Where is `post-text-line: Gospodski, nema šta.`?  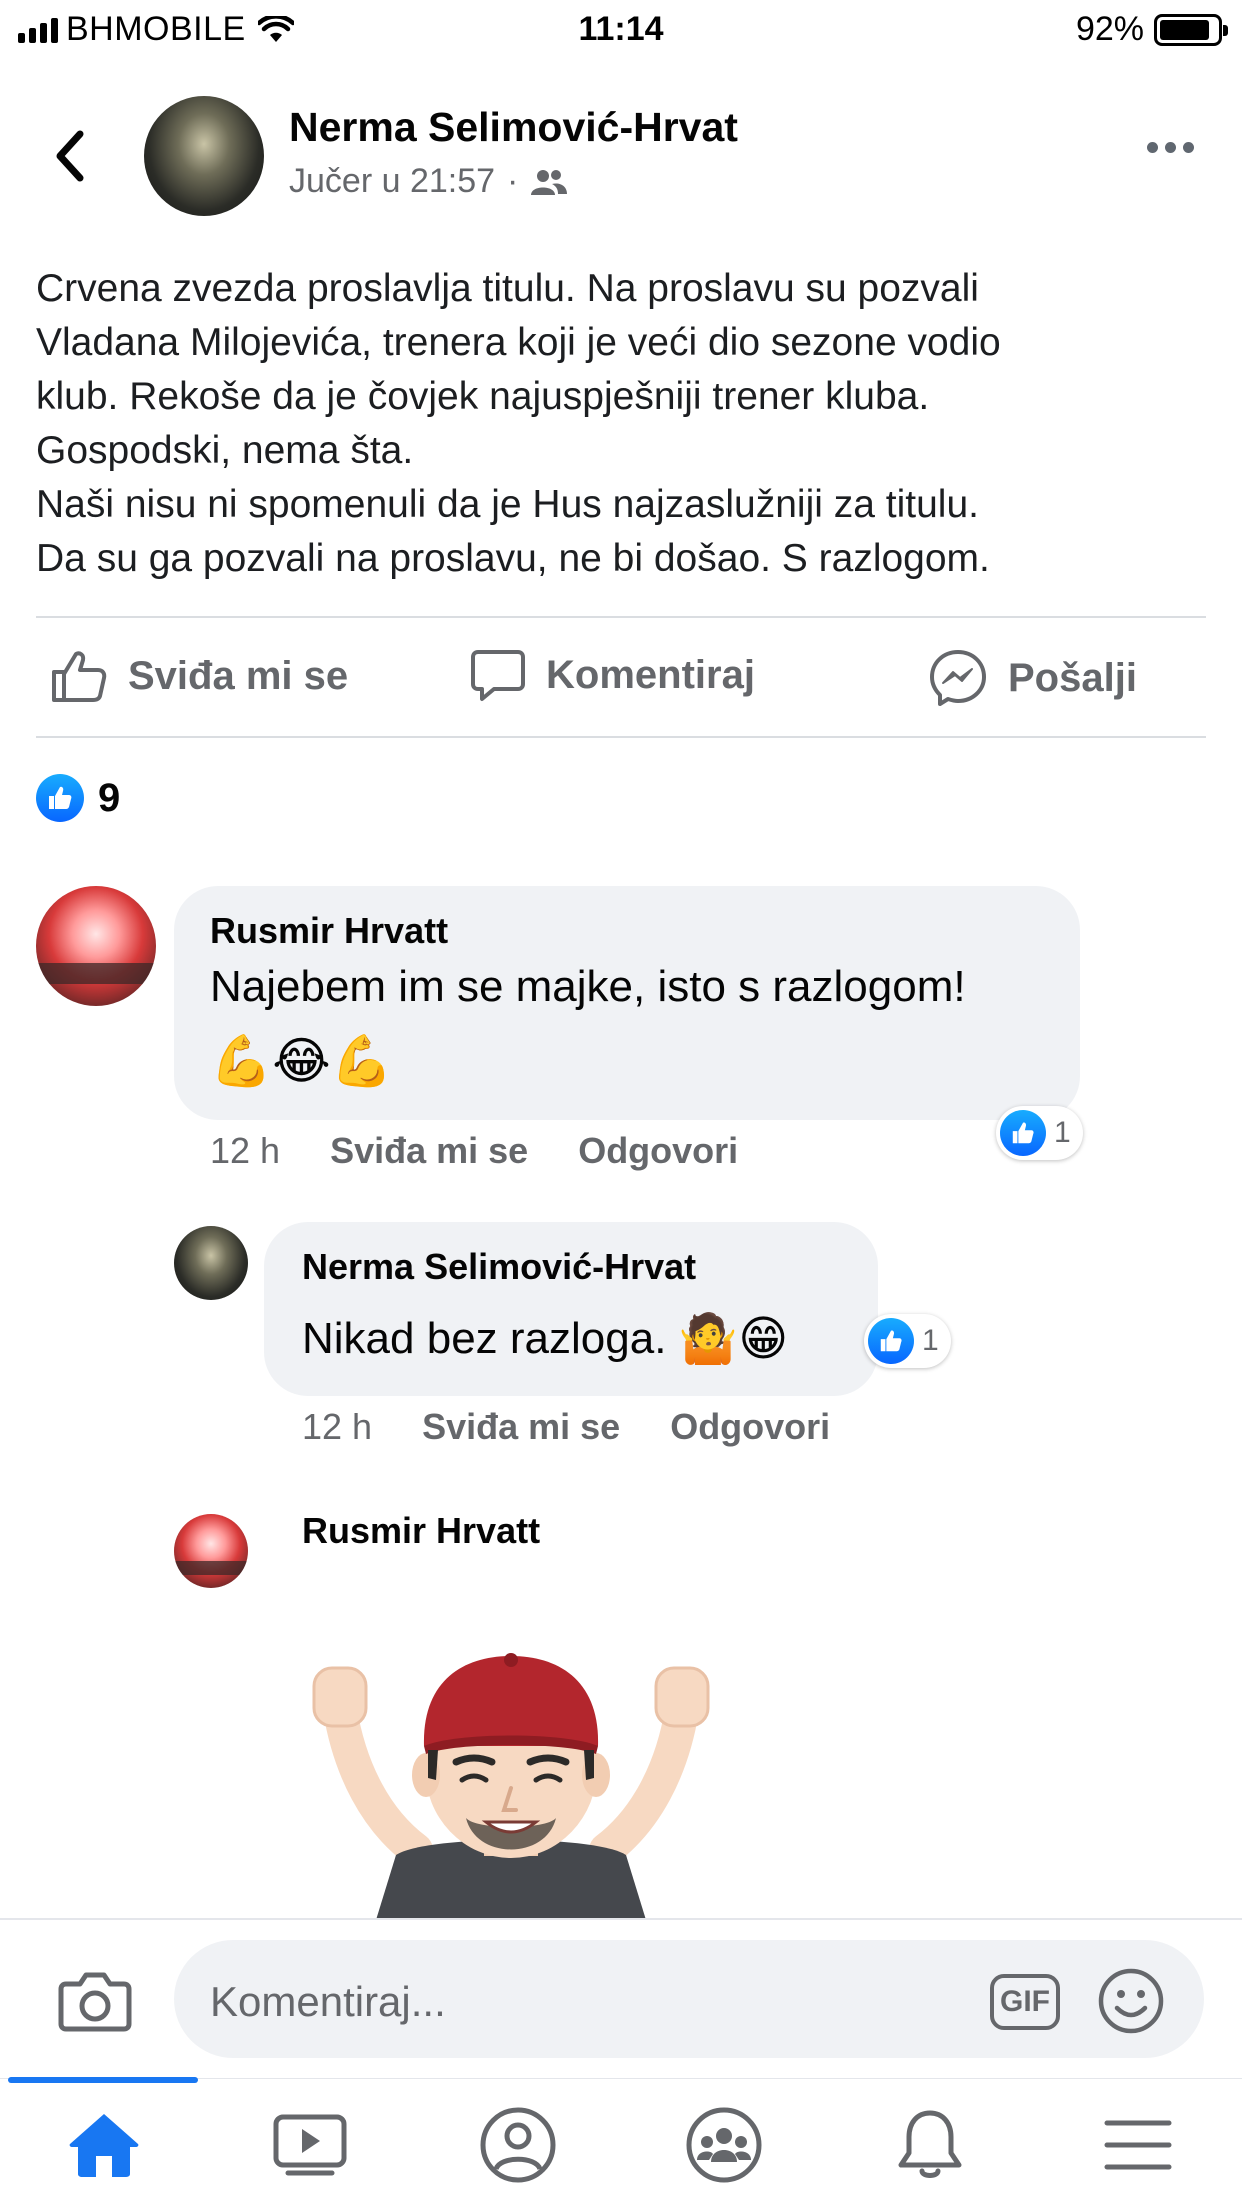 post-text-line: Gospodski, nema šta. is located at coordinates (225, 450).